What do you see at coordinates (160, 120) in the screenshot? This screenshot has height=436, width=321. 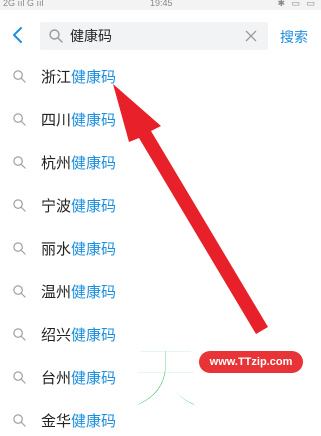 I see `list-item: 四川健康码` at bounding box center [160, 120].